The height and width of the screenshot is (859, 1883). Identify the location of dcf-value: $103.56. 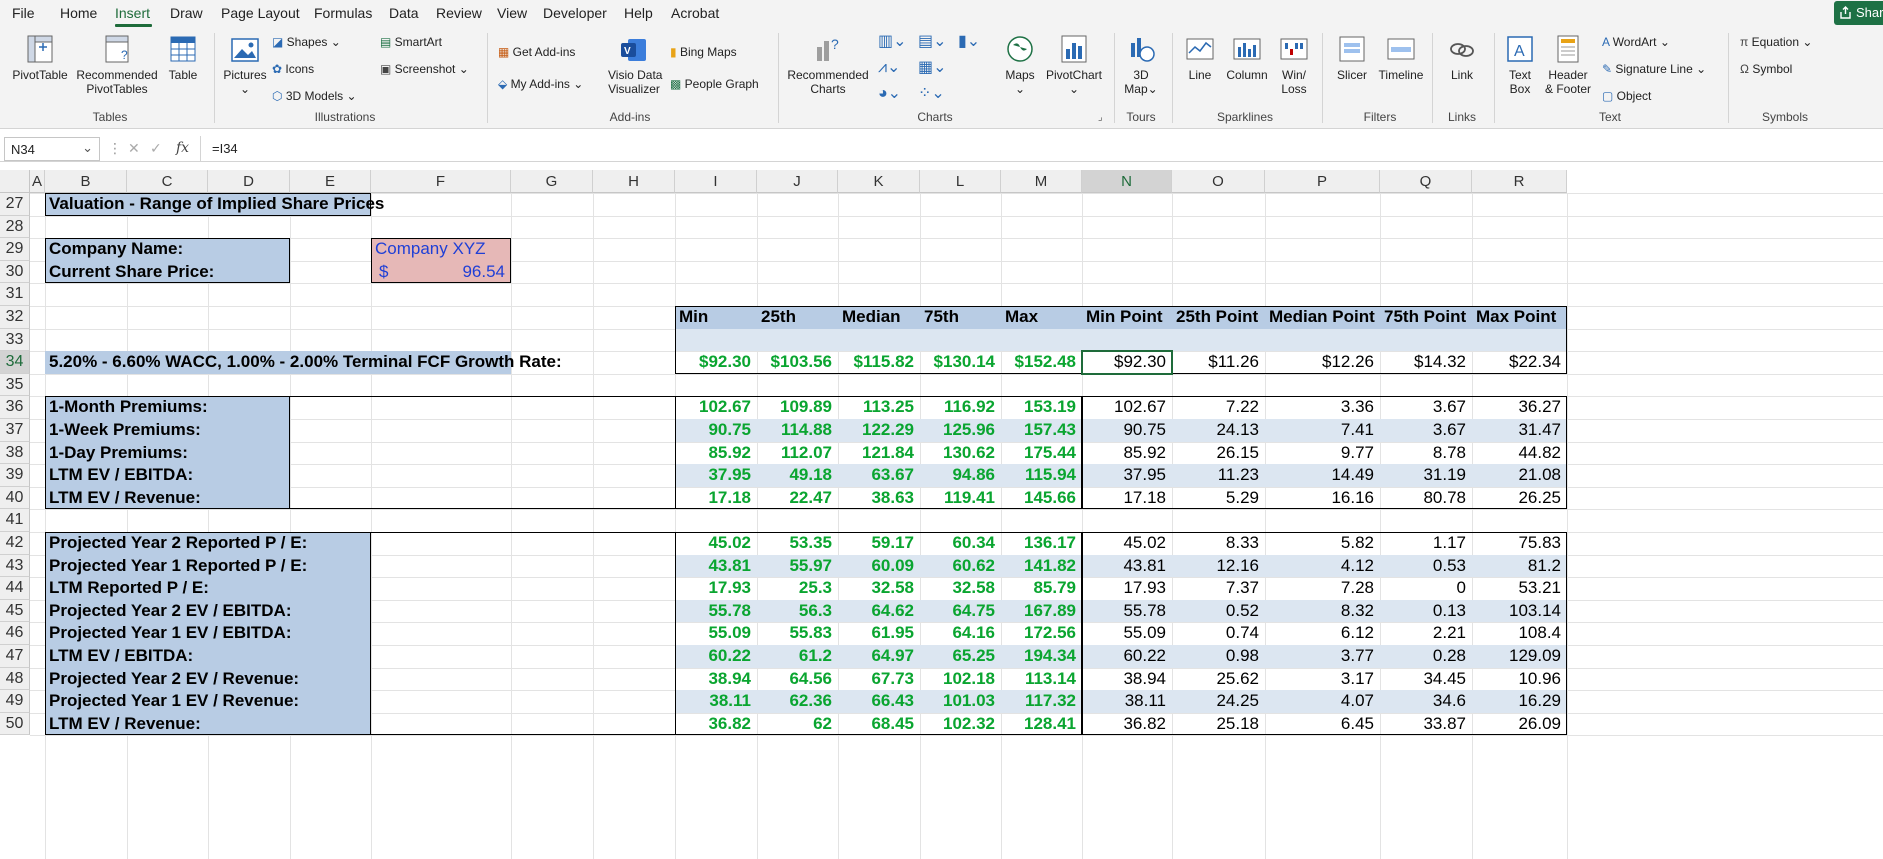
(797, 362).